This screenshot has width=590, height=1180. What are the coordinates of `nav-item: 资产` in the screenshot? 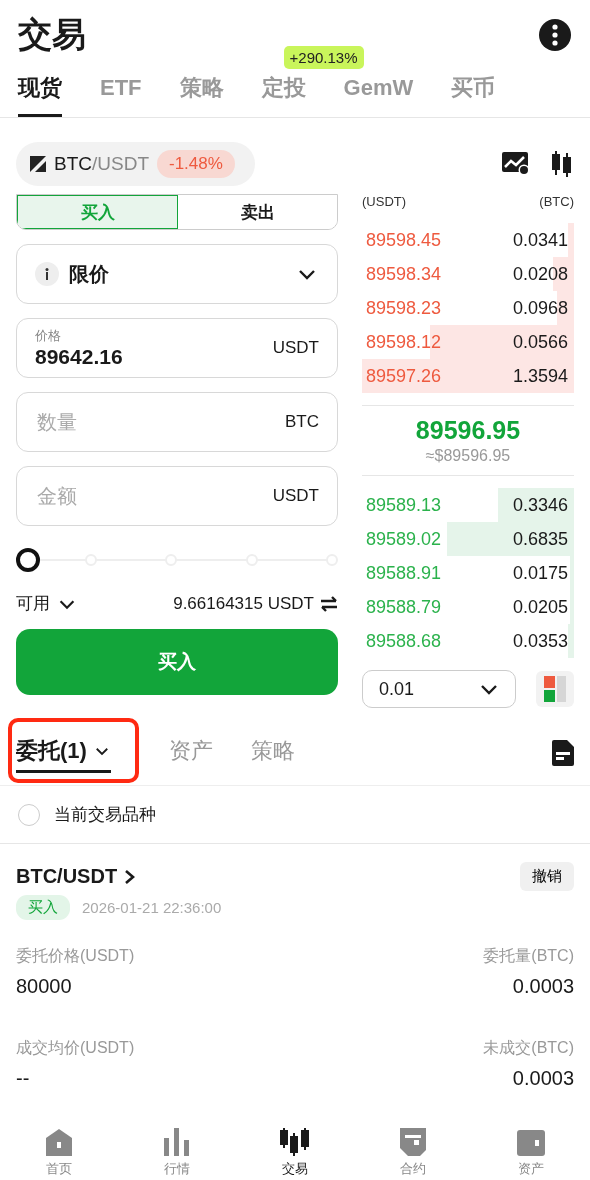 It's located at (531, 1153).